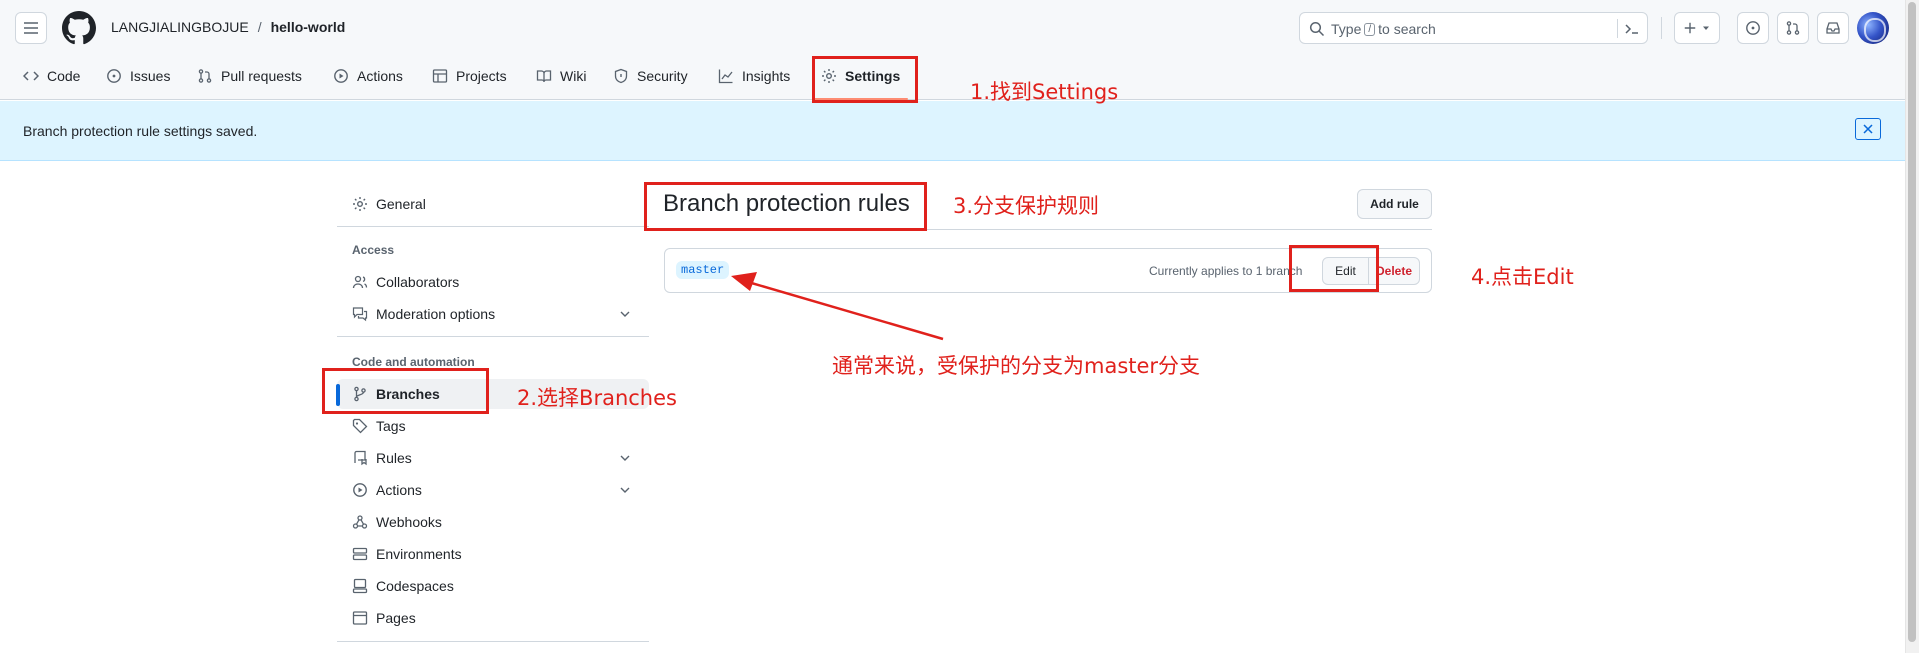  I want to click on annotation-box-title, so click(785, 206).